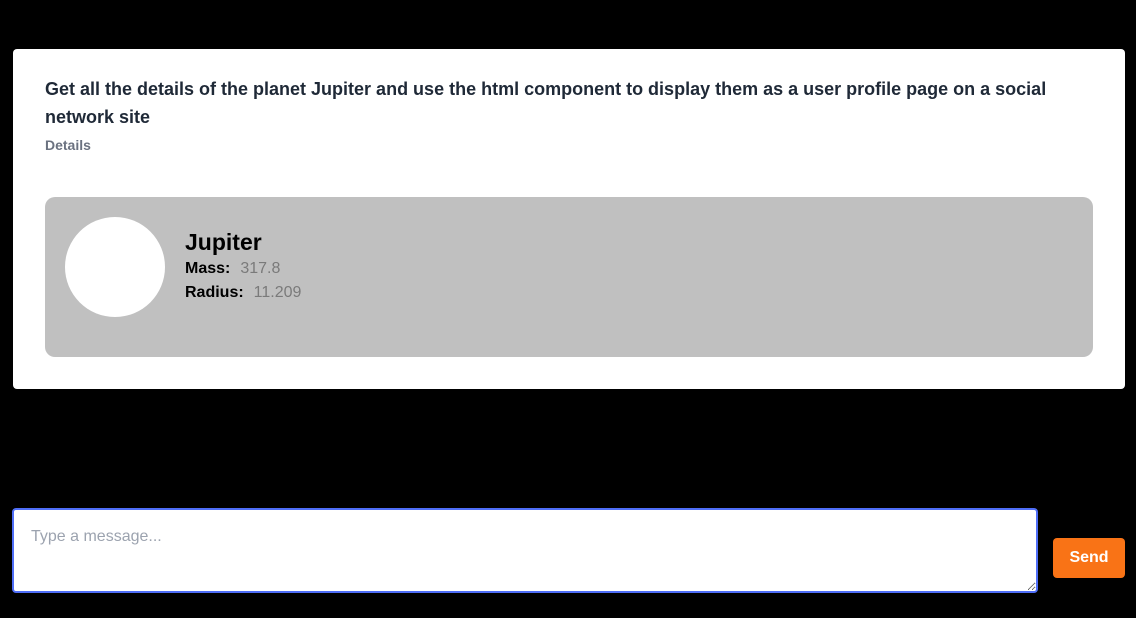 This screenshot has height=618, width=1136. I want to click on profile-name: Jupiter, so click(223, 242).